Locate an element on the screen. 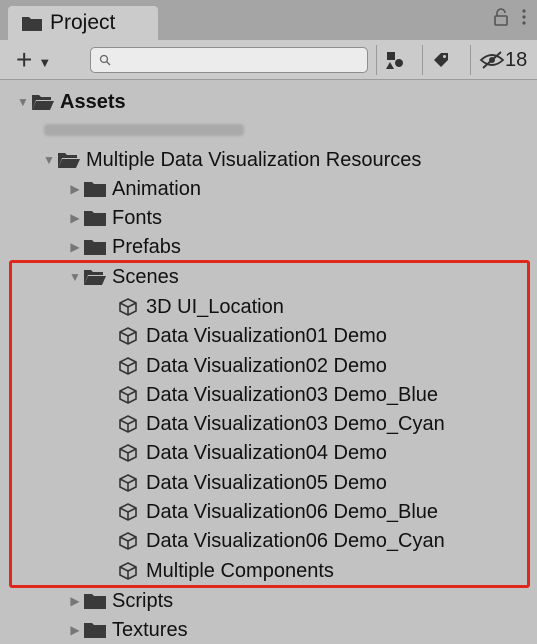  tree-item-scripts: ▶ Scripts is located at coordinates (119, 601).